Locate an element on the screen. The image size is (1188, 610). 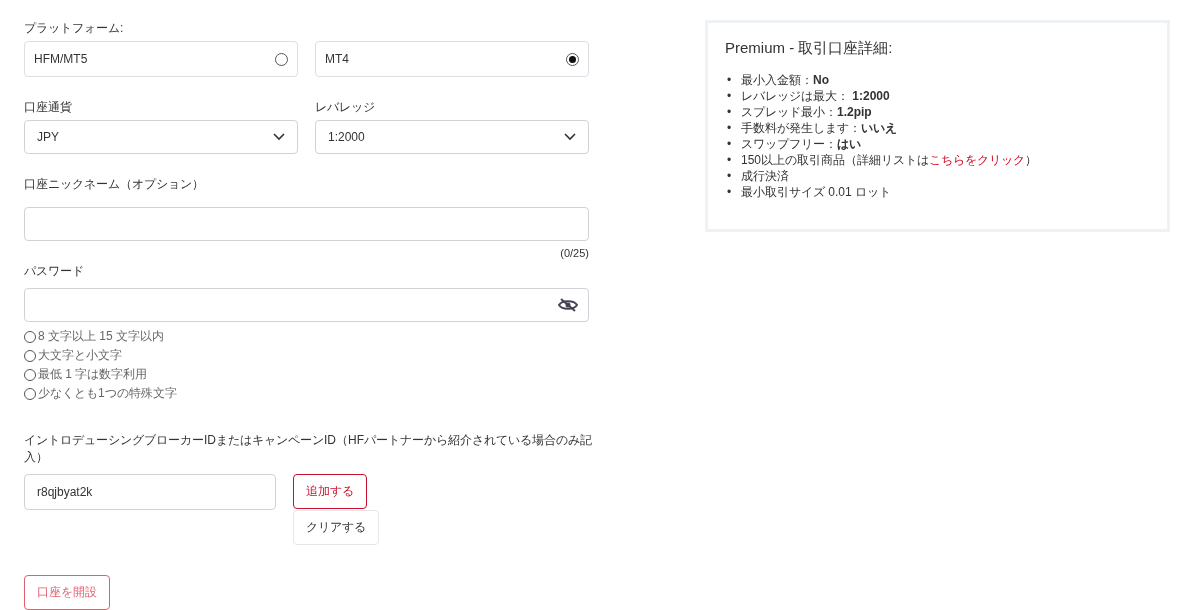
referral-field: r8qjbyat2k is located at coordinates (150, 492).